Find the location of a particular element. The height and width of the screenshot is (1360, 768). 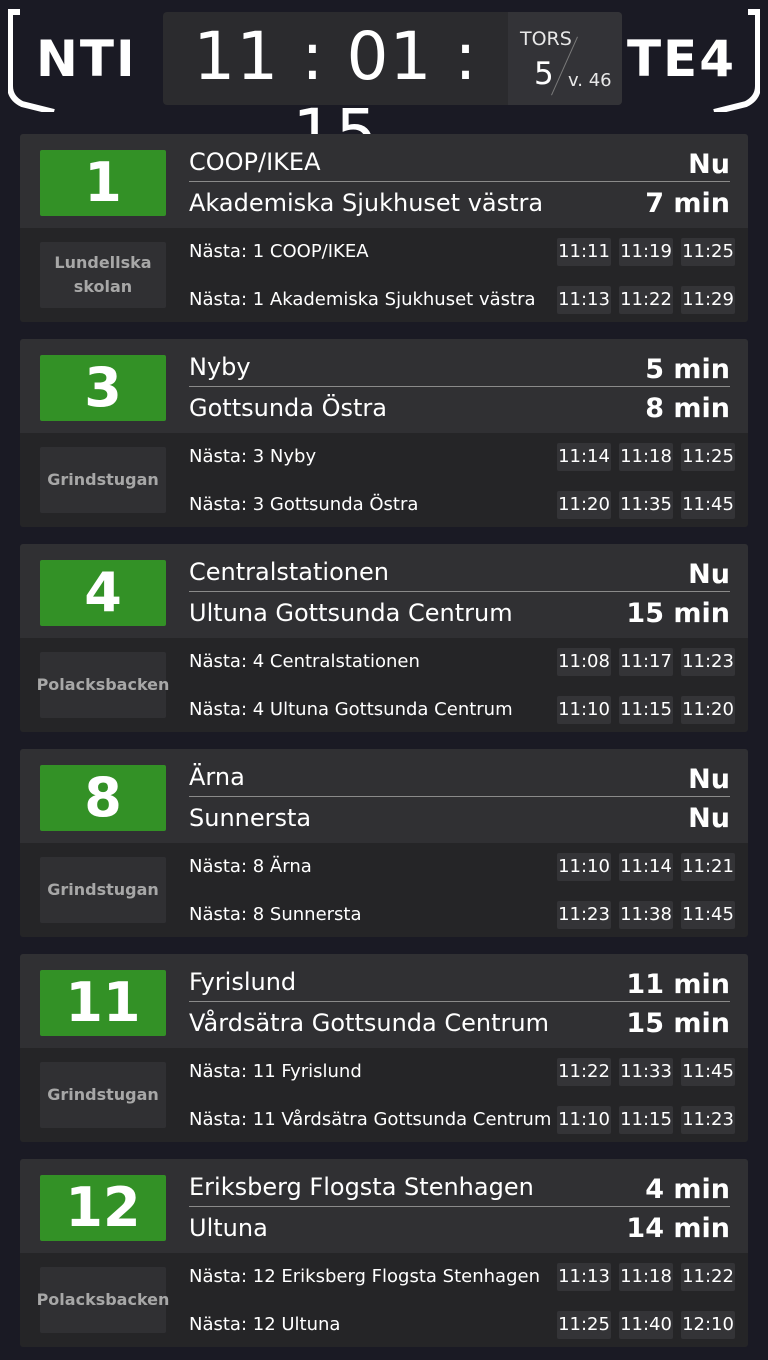

line-number-badge: 12 is located at coordinates (103, 1208).